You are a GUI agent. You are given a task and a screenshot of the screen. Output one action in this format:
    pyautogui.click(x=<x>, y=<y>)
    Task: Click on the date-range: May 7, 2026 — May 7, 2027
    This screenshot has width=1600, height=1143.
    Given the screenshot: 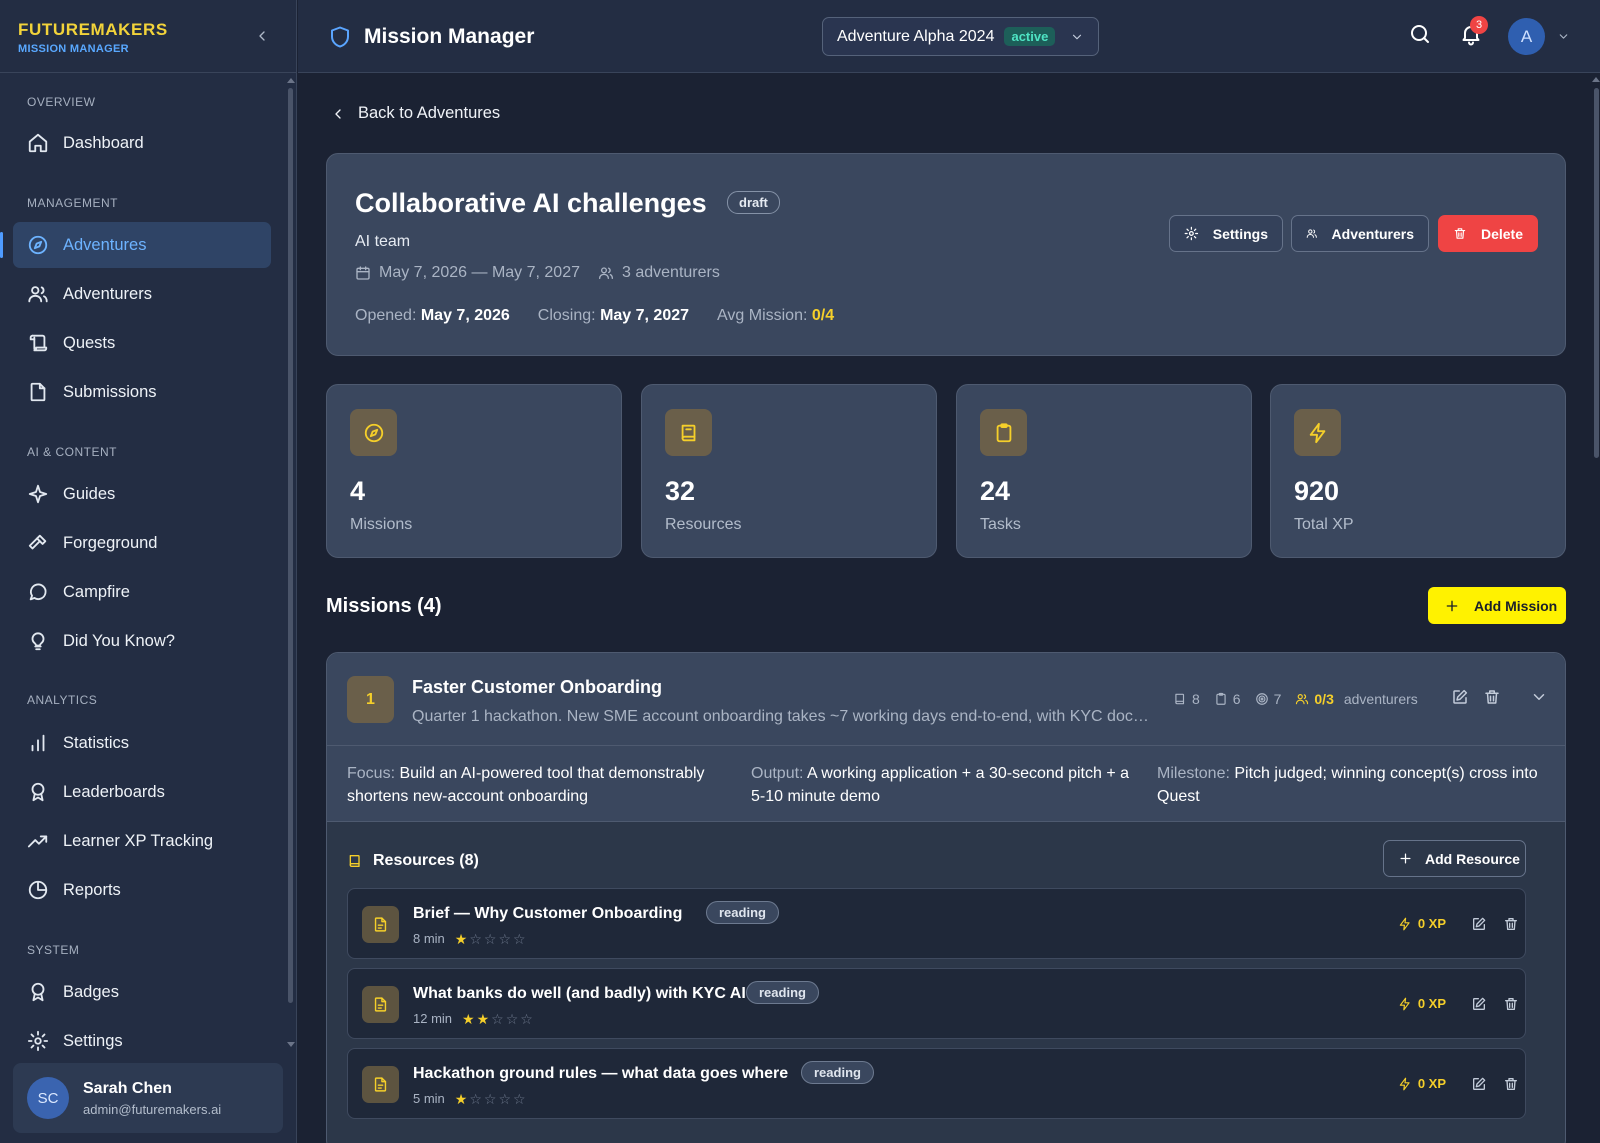 What is the action you would take?
    pyautogui.click(x=479, y=272)
    